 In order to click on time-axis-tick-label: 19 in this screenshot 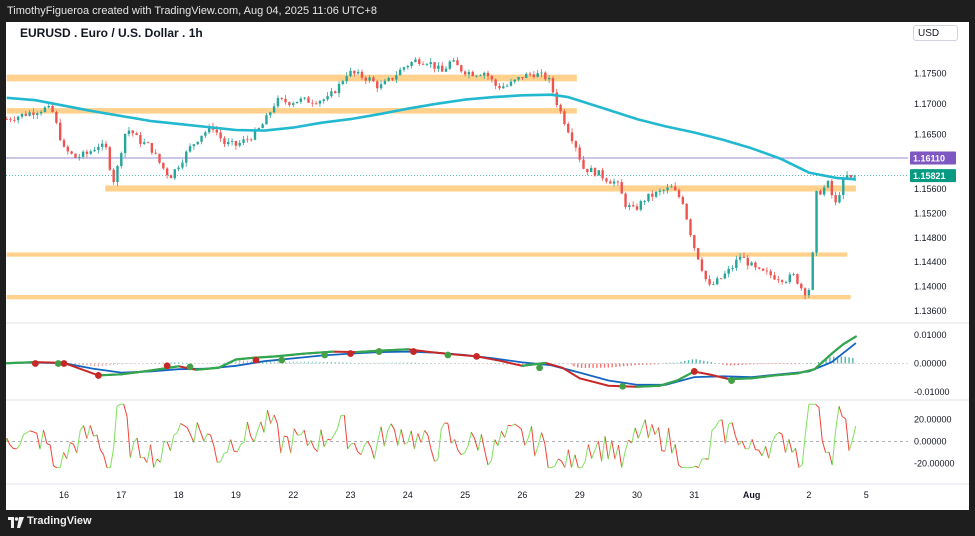, I will do `click(236, 495)`.